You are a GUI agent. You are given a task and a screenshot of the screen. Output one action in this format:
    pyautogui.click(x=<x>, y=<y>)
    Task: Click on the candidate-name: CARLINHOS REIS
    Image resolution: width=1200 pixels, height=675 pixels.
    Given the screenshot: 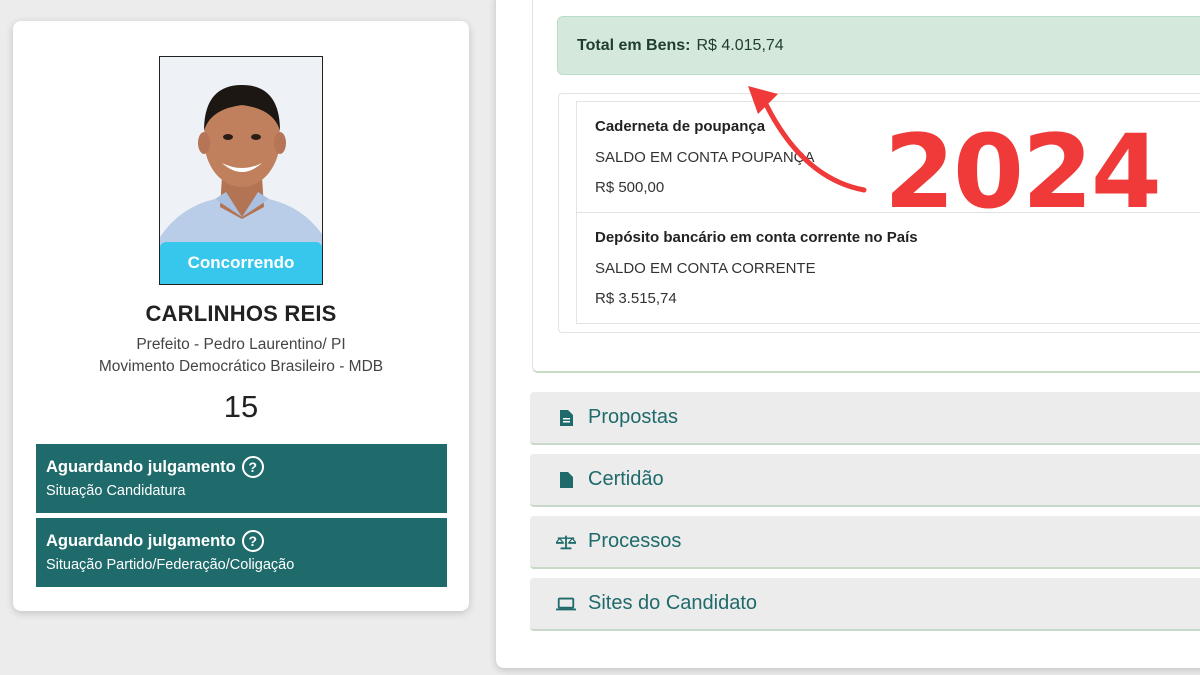 What is the action you would take?
    pyautogui.click(x=241, y=313)
    